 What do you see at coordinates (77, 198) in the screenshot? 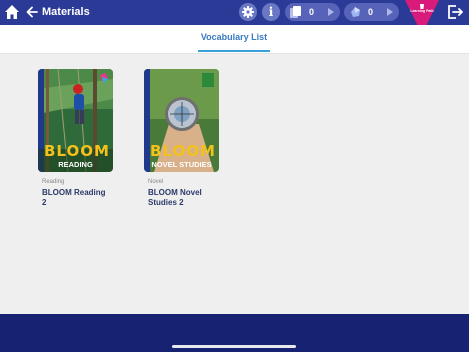
I see `book-title: BLOOM Reading 2` at bounding box center [77, 198].